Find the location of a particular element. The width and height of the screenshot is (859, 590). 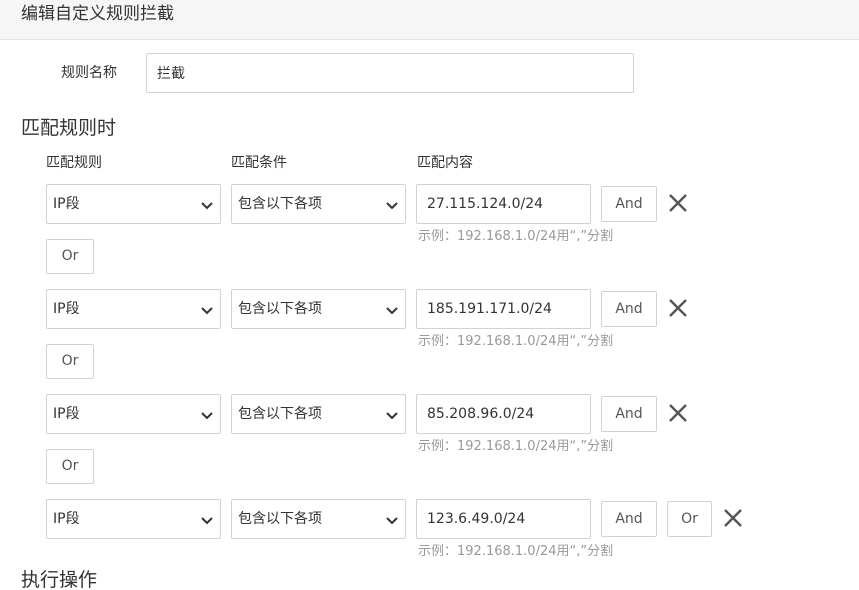

match-section-title: 匹配规则时 is located at coordinates (69, 128).